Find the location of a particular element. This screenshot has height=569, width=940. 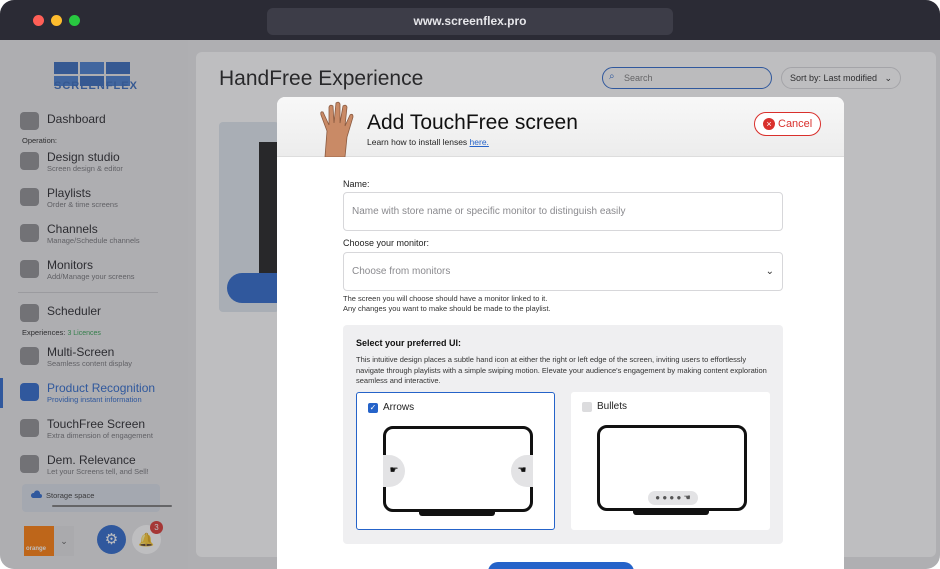

tv-preview-arrows: ☛ ☚ is located at coordinates (458, 469).